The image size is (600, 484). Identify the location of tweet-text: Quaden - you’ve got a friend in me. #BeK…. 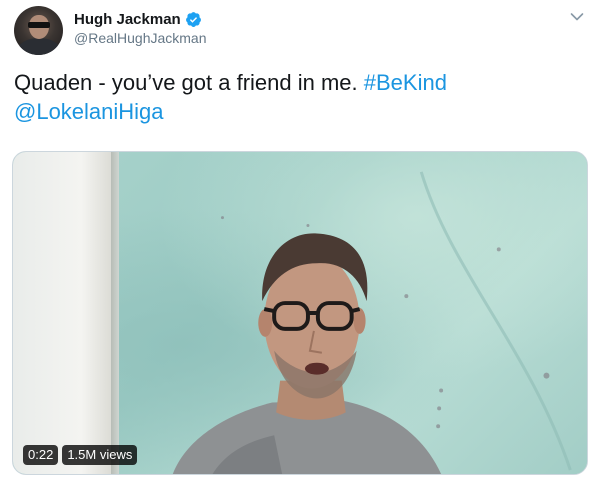
(300, 97).